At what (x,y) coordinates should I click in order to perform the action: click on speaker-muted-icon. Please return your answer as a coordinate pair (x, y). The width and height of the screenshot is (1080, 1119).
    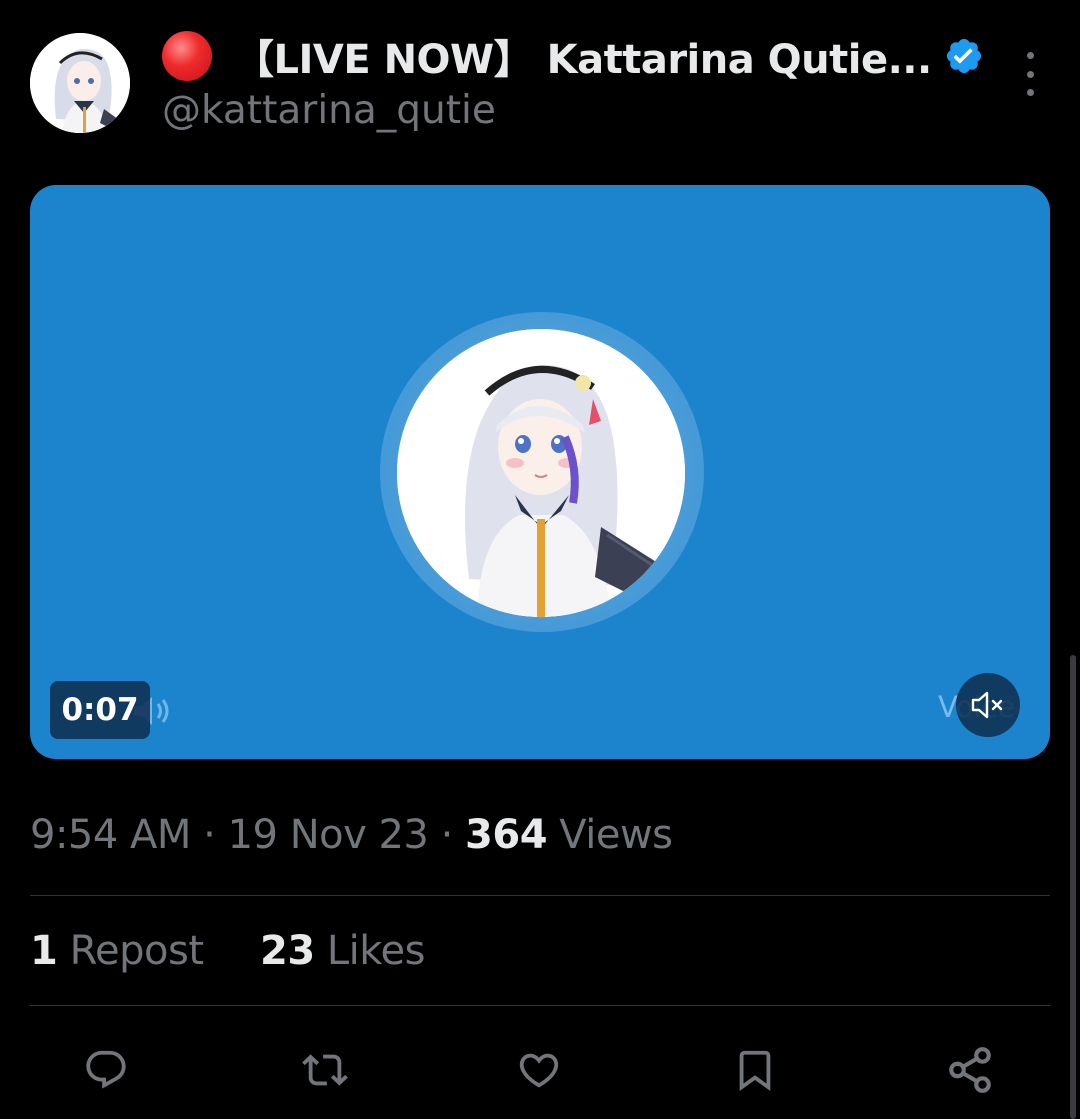
    Looking at the image, I should click on (987, 705).